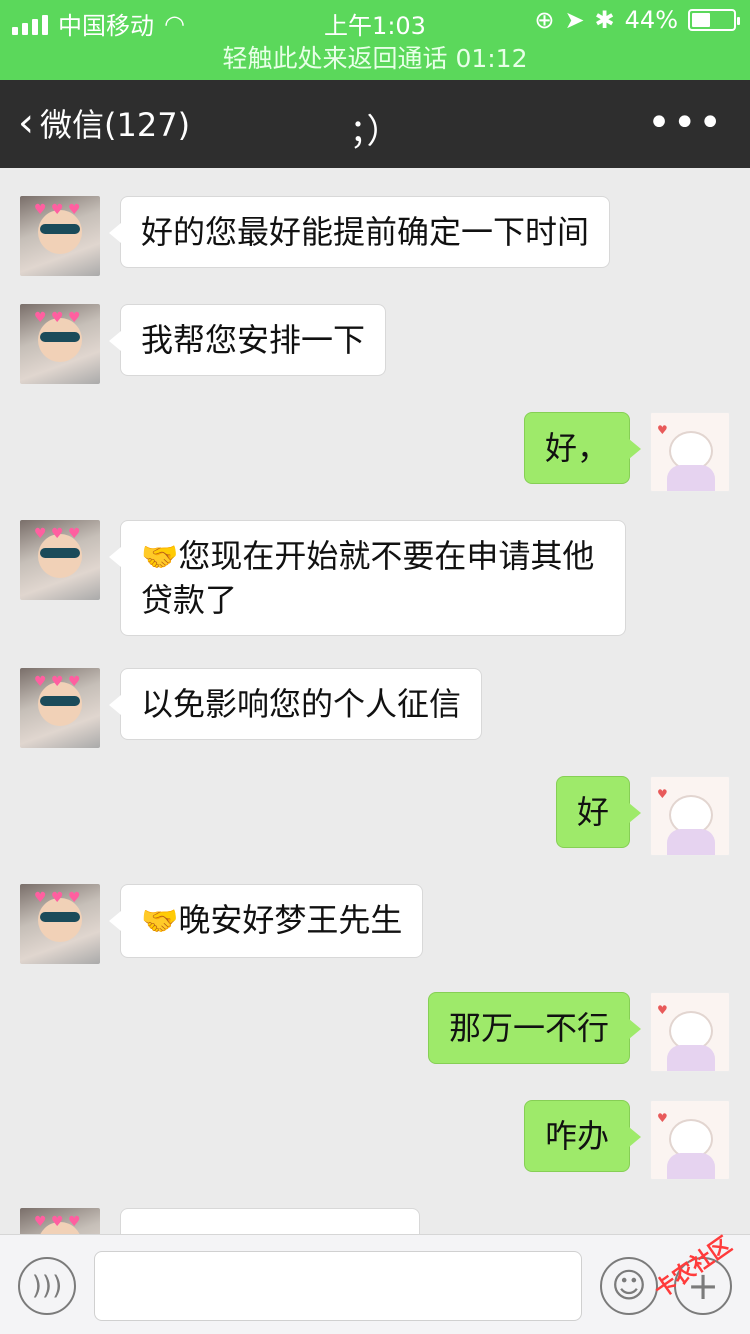  I want to click on message-bubble: 好, so click(598, 812).